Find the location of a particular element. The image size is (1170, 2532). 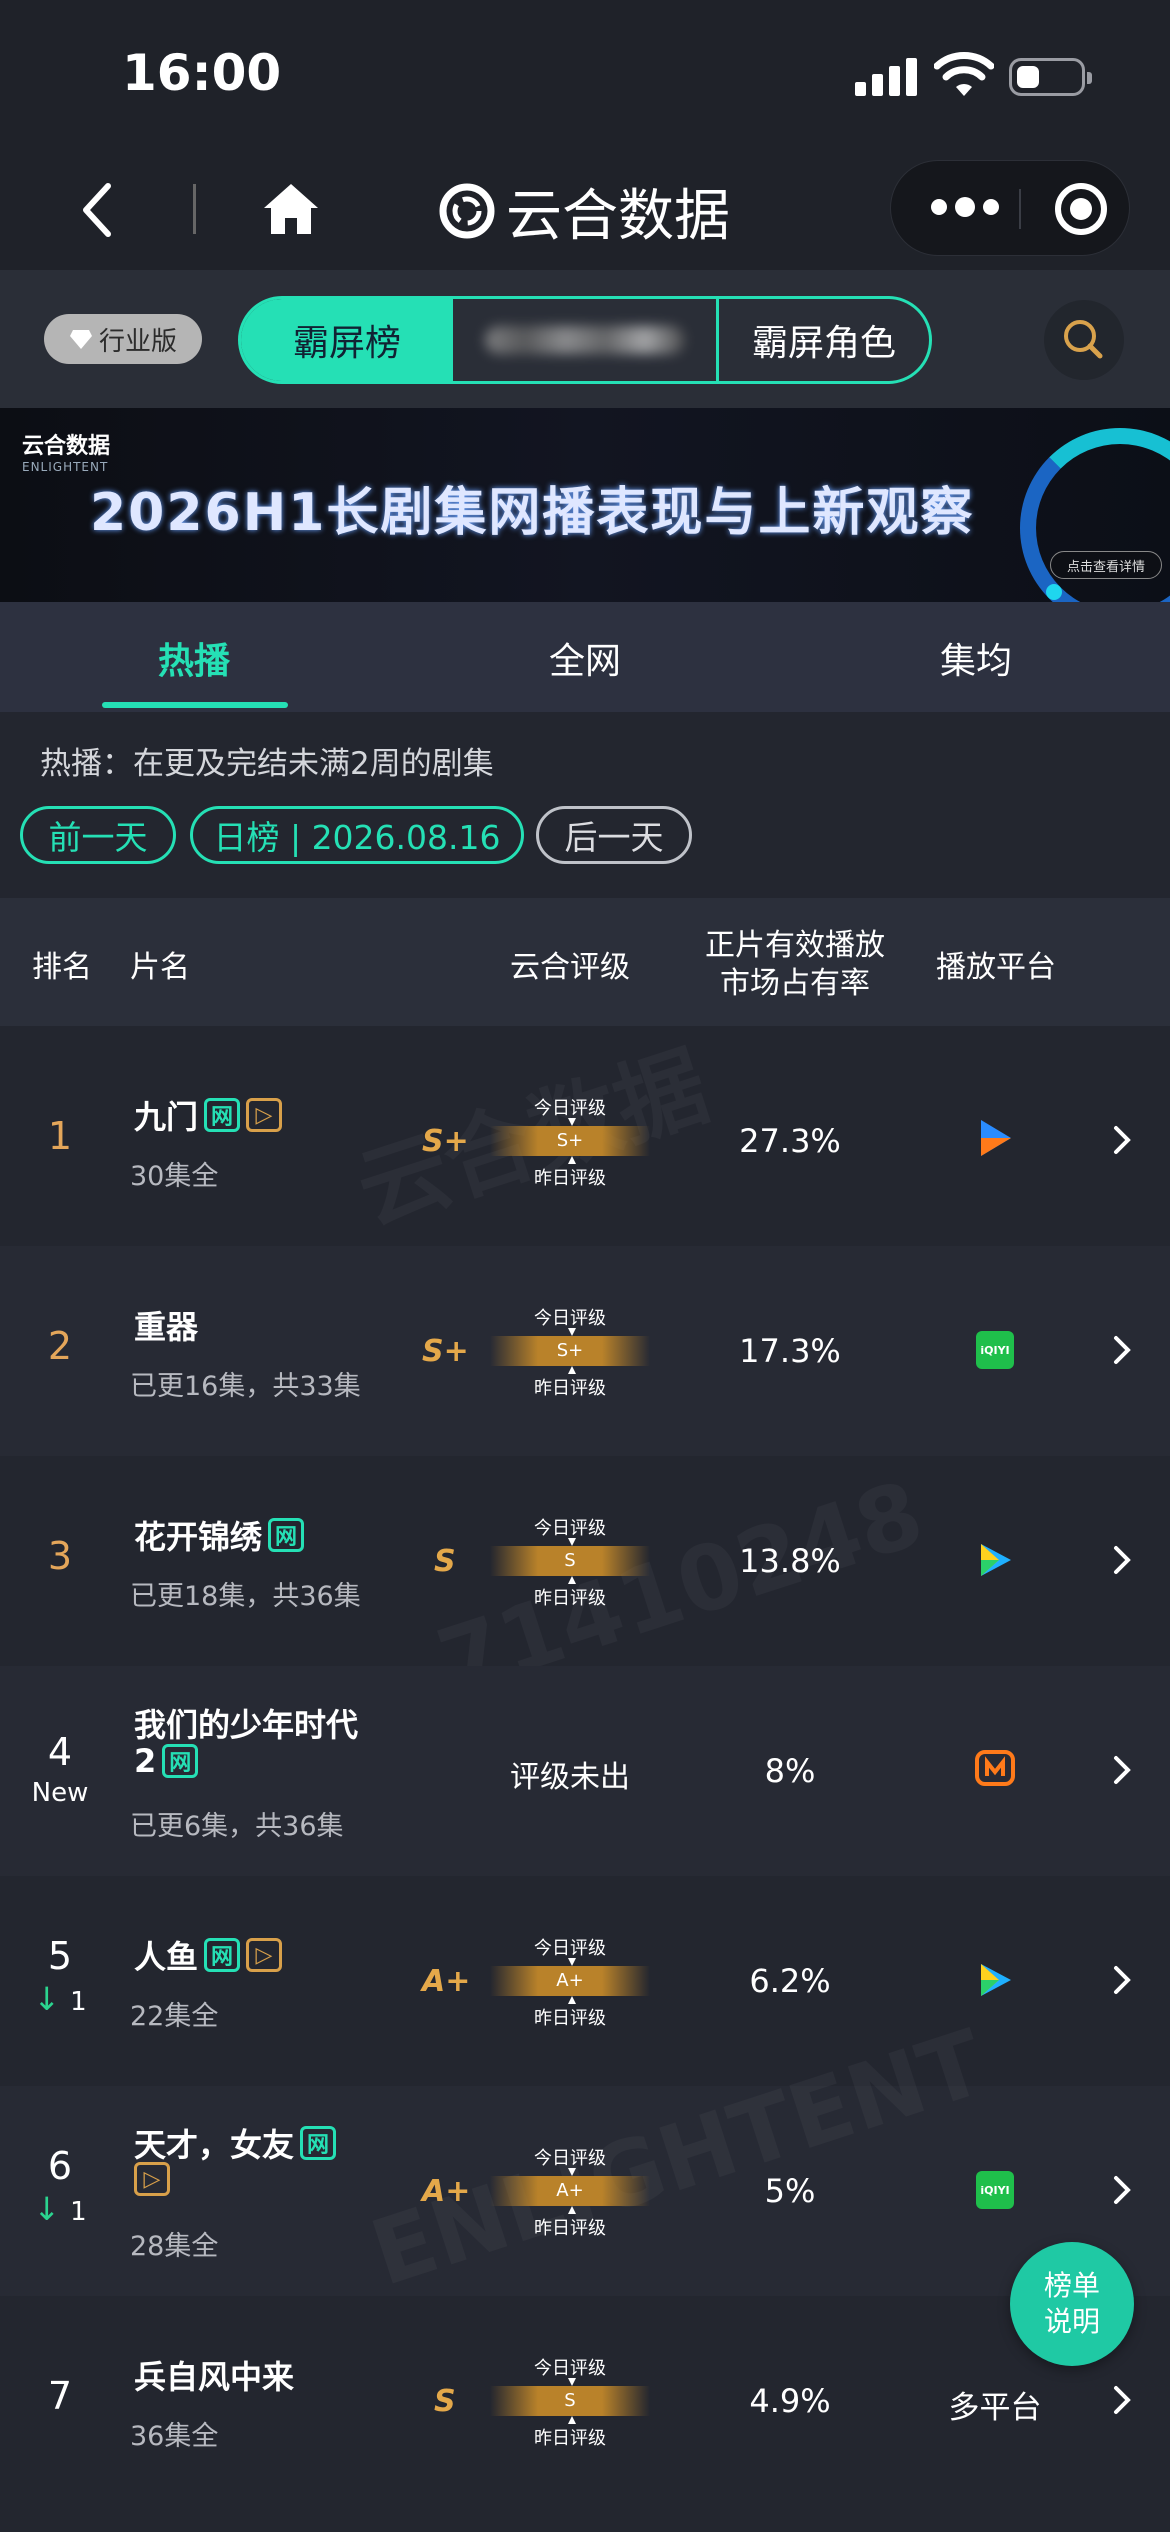

market-share: 4.9% is located at coordinates (790, 2401).